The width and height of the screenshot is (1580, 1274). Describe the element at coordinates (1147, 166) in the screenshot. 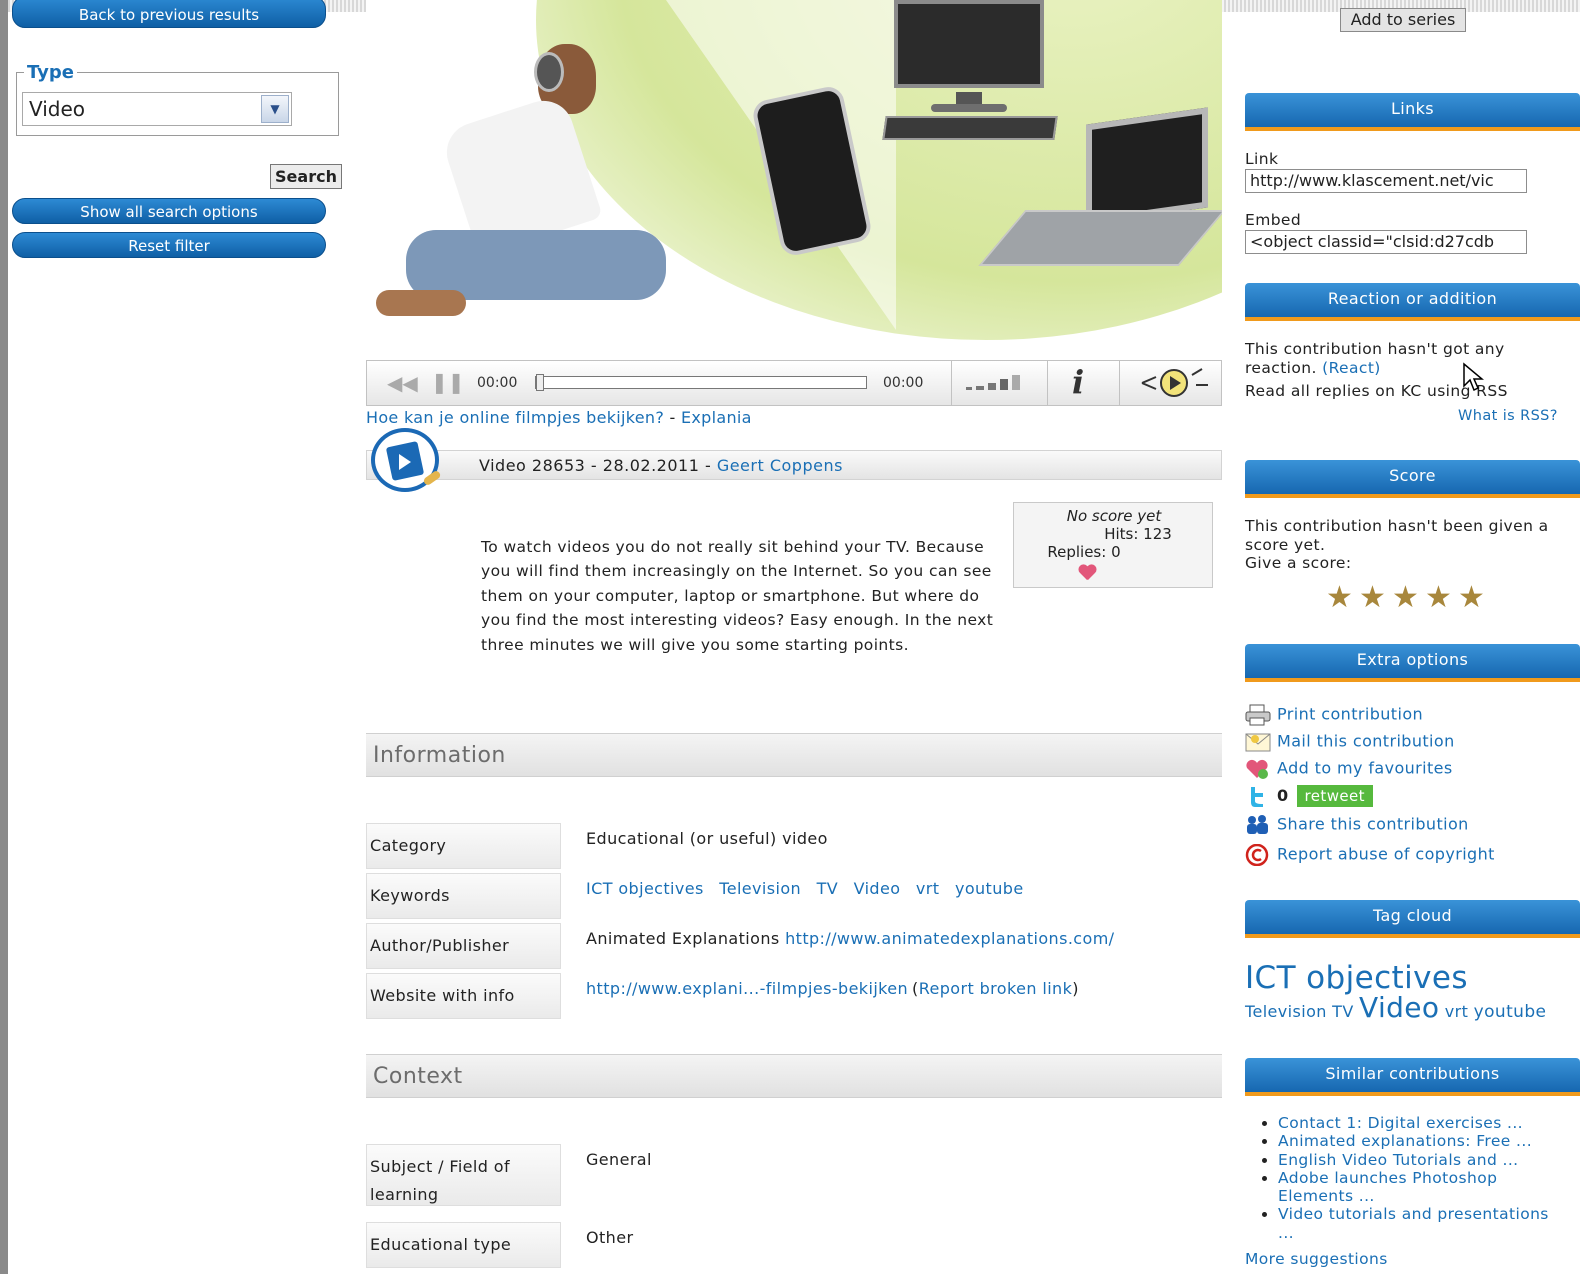

I see `laptop-illustration` at that location.